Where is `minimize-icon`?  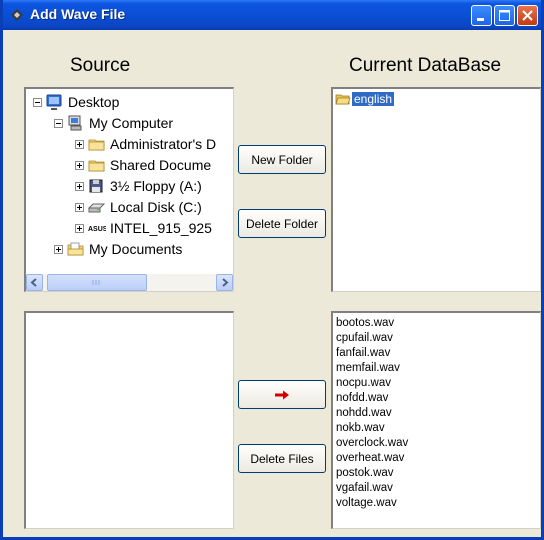 minimize-icon is located at coordinates (480, 19).